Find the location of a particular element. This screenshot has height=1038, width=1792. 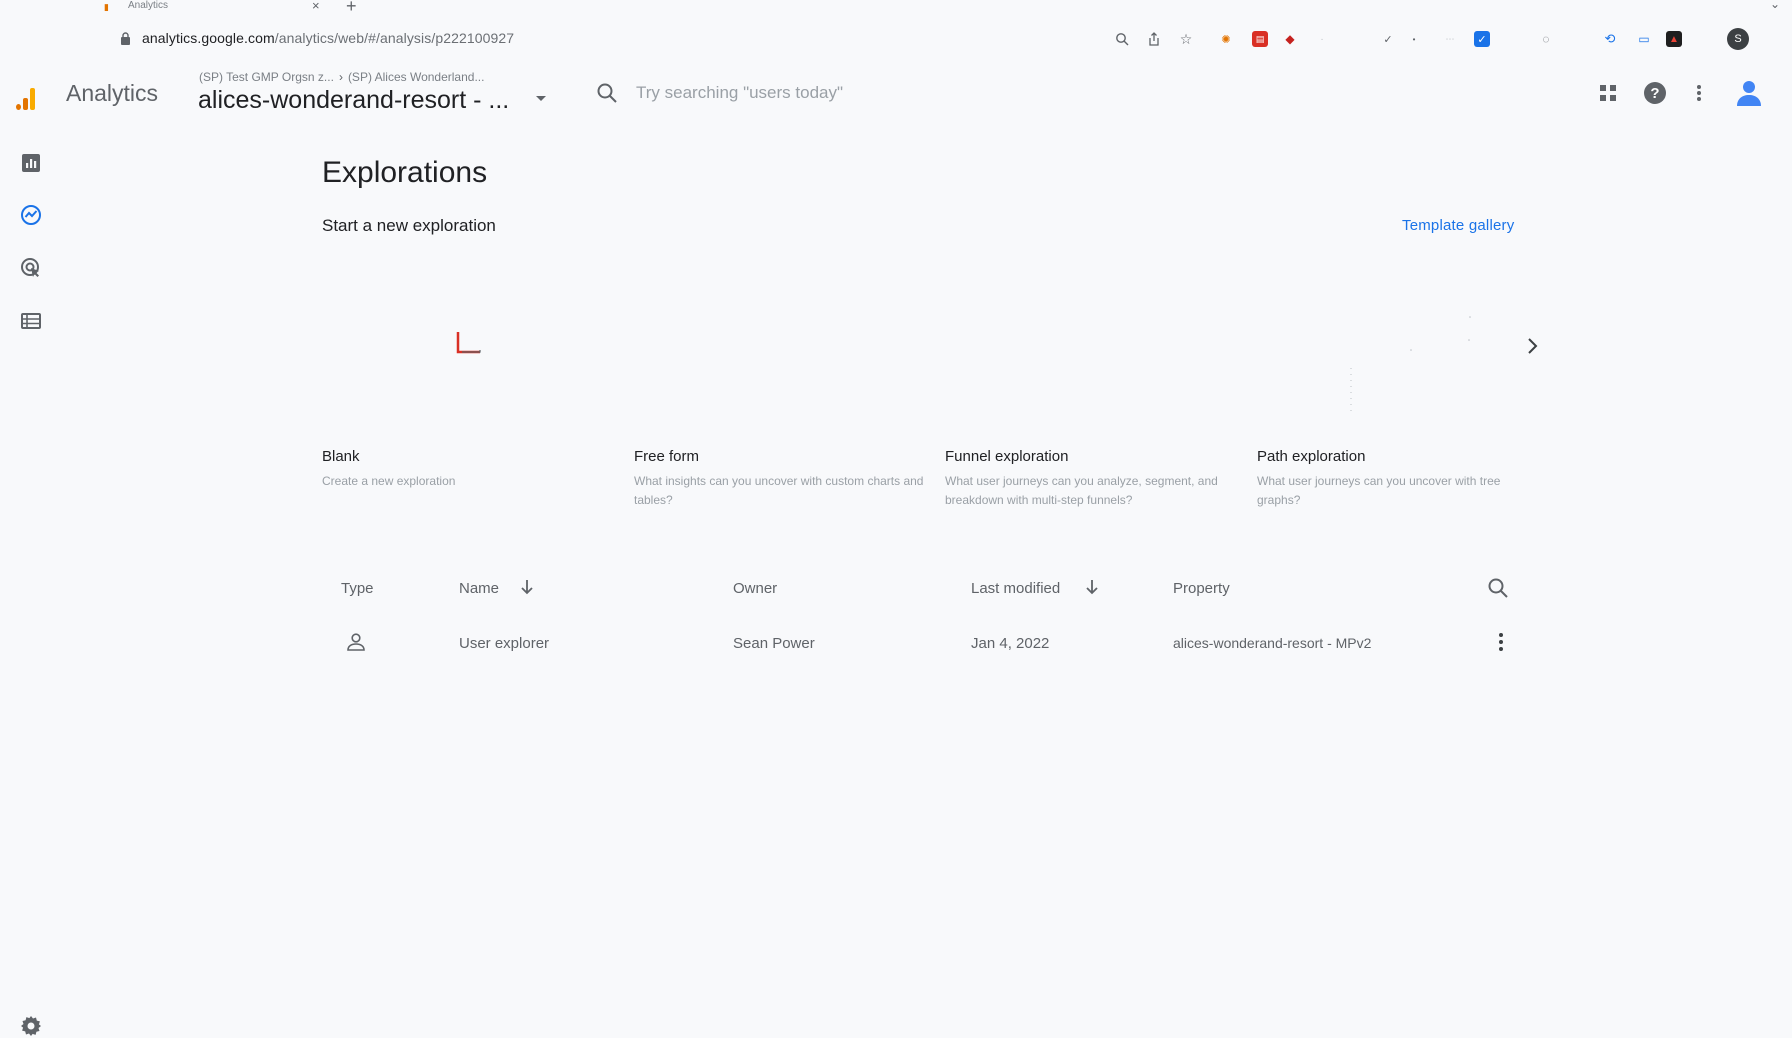

extension-6-icon: • is located at coordinates (1414, 39).